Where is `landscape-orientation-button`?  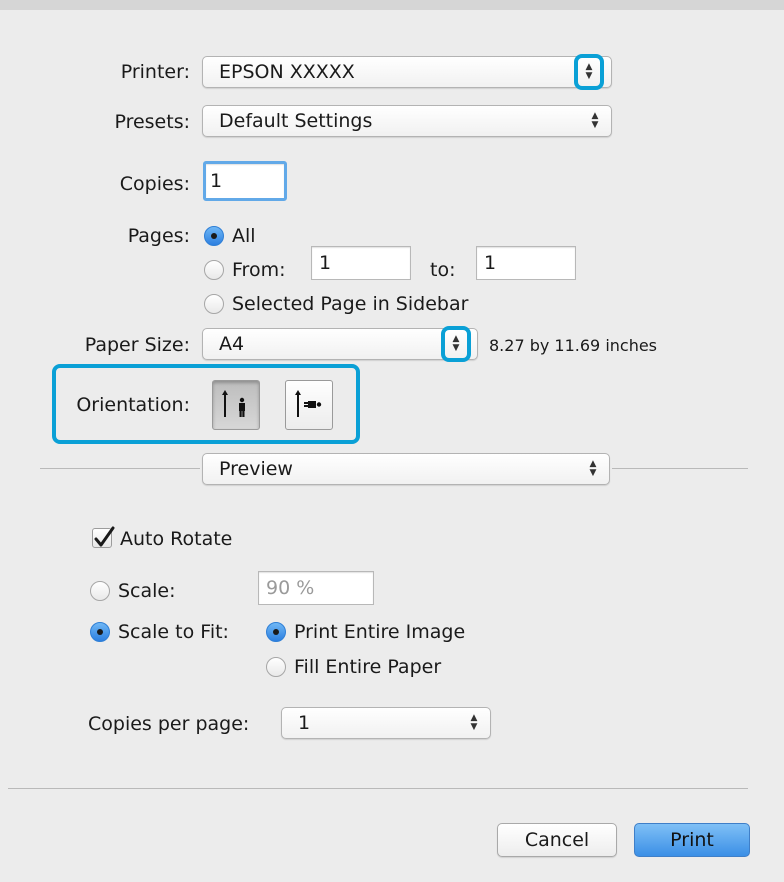 landscape-orientation-button is located at coordinates (309, 405).